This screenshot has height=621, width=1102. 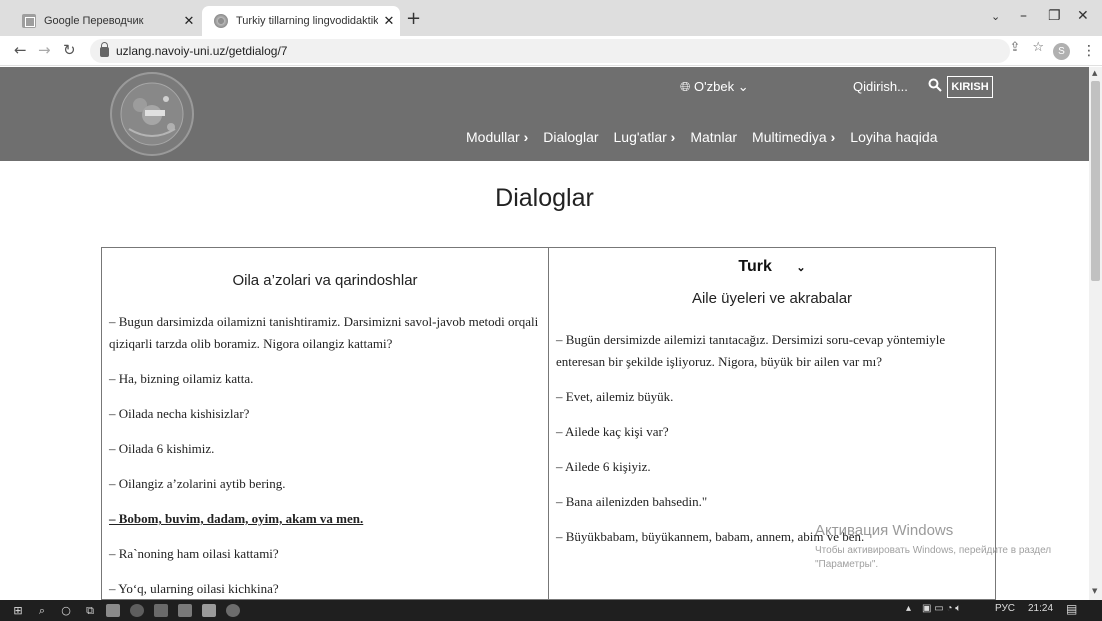 What do you see at coordinates (1089, 51) in the screenshot?
I see `menu-kebab-icon: ⋮` at bounding box center [1089, 51].